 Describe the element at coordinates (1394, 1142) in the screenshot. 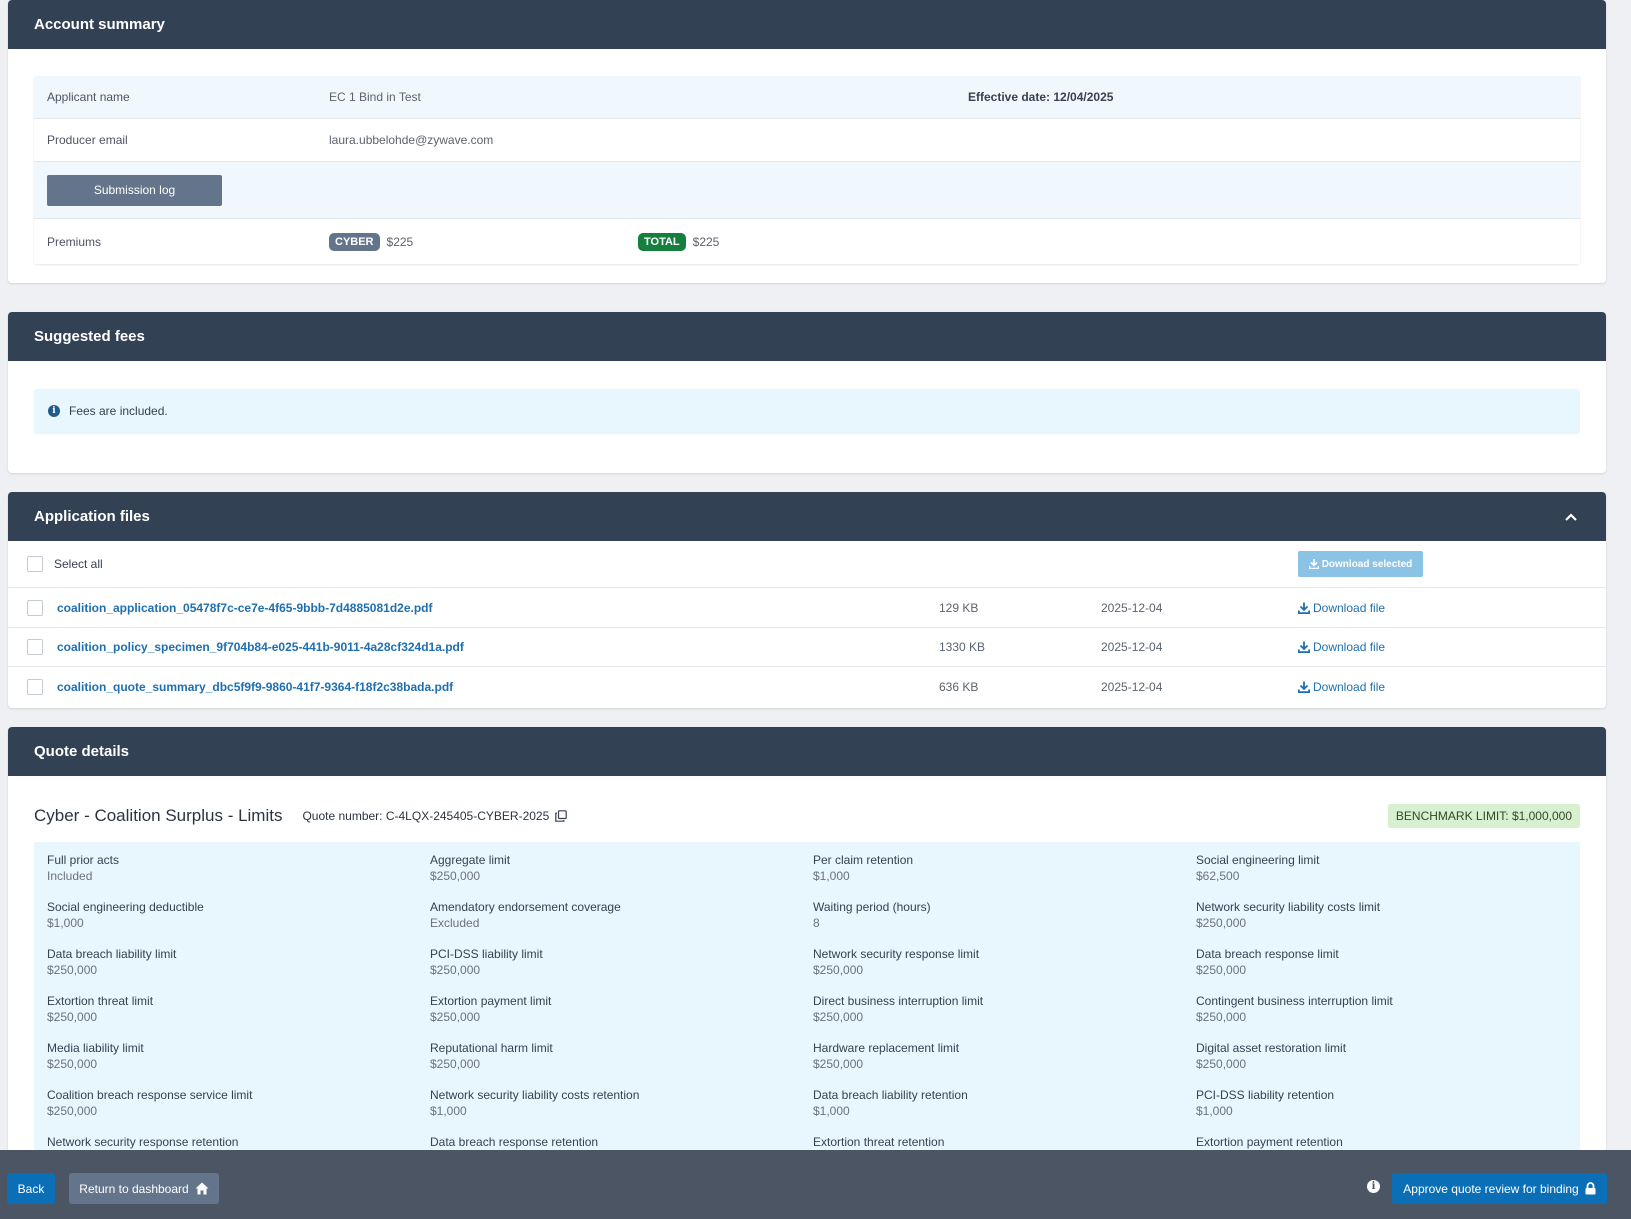

I see `quote-detail-item: Extortion payment retention` at that location.